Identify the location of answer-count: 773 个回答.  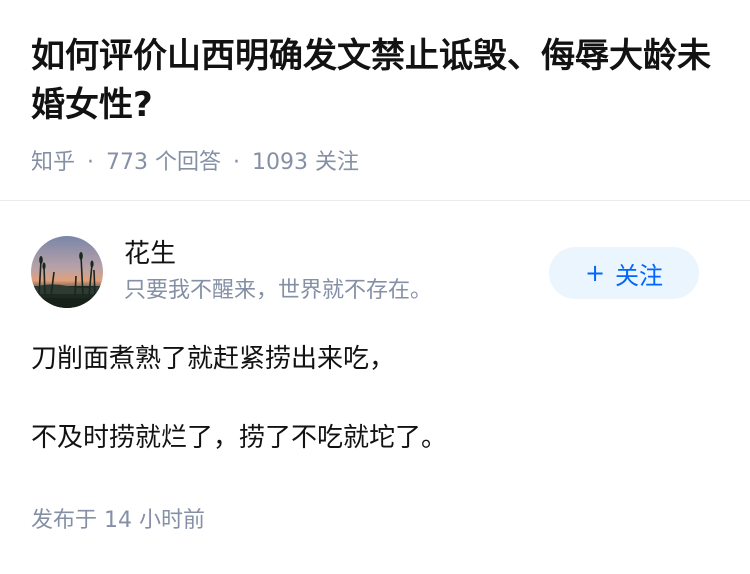
(163, 162).